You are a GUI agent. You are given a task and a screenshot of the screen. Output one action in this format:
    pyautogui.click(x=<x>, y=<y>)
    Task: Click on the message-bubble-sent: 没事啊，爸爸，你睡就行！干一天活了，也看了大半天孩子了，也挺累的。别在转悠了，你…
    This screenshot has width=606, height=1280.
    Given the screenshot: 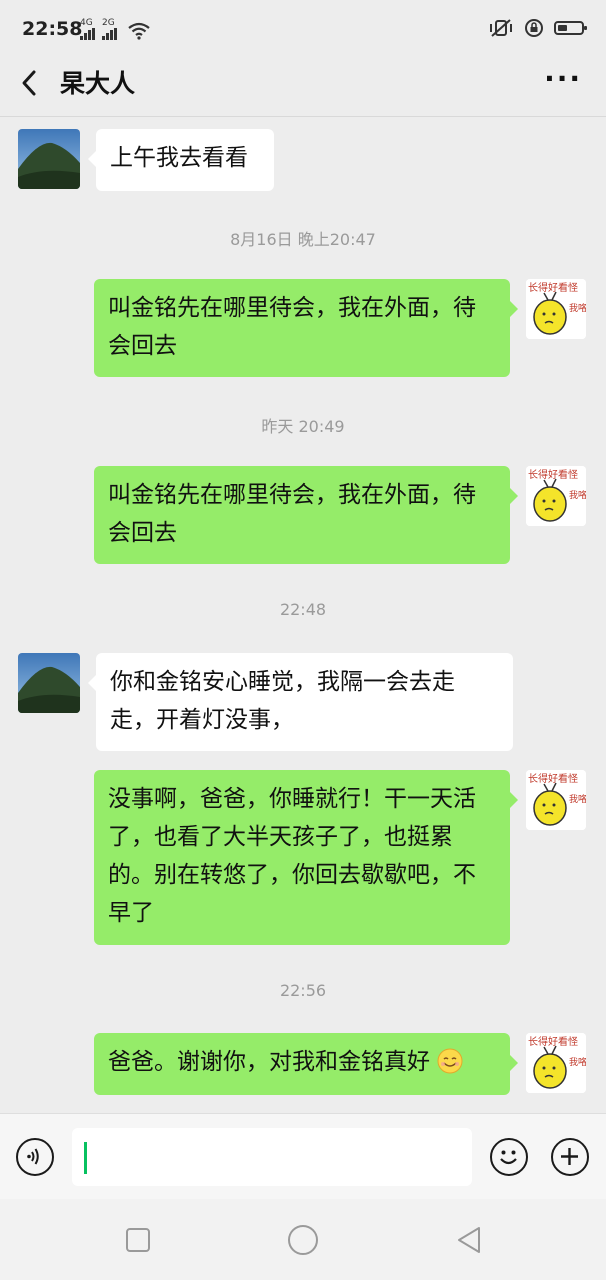 What is the action you would take?
    pyautogui.click(x=306, y=857)
    